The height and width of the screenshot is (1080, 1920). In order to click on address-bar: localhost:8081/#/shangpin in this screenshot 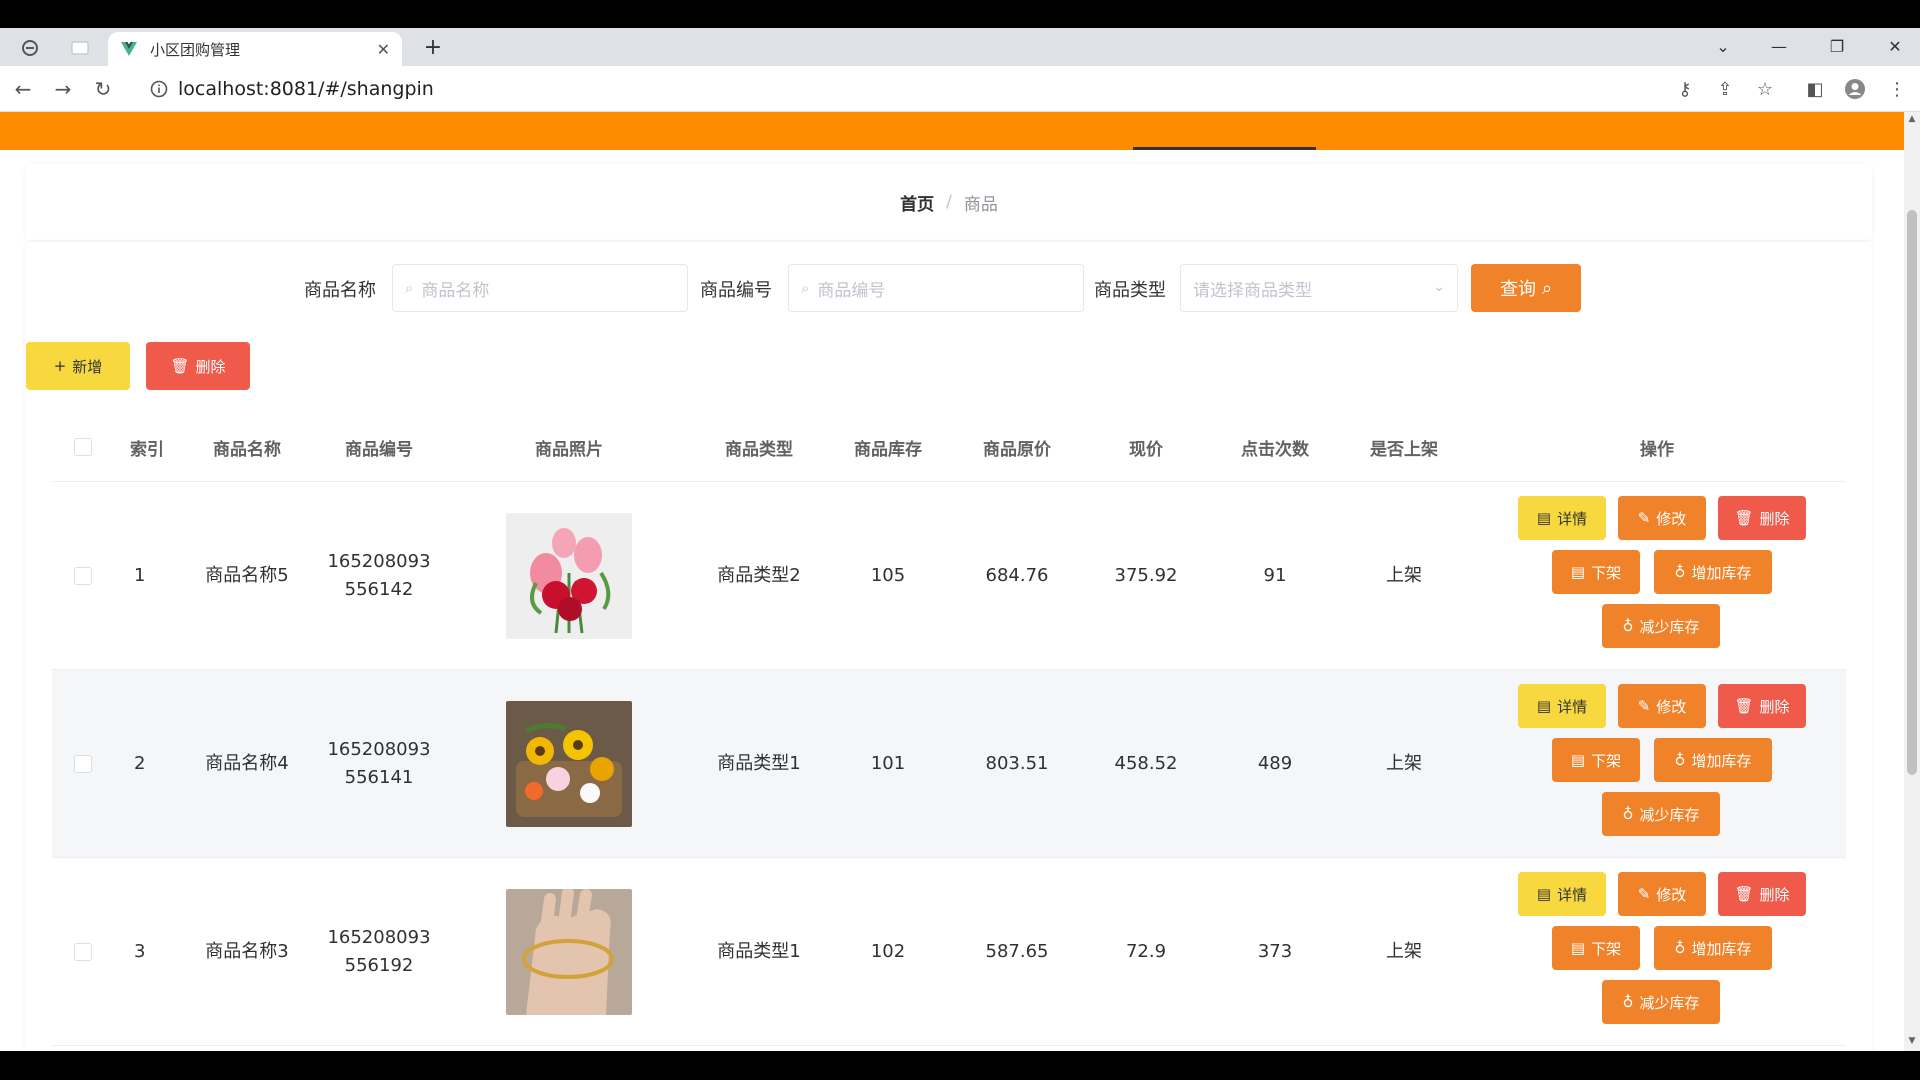, I will do `click(898, 89)`.